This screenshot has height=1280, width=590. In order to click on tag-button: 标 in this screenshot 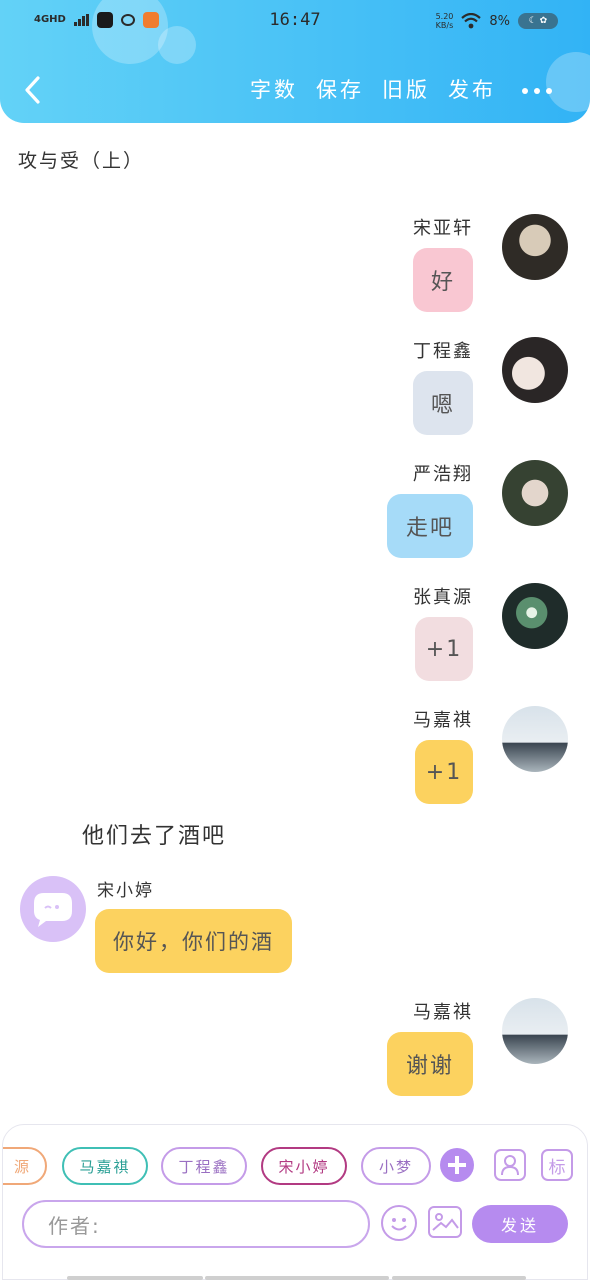, I will do `click(557, 1165)`.